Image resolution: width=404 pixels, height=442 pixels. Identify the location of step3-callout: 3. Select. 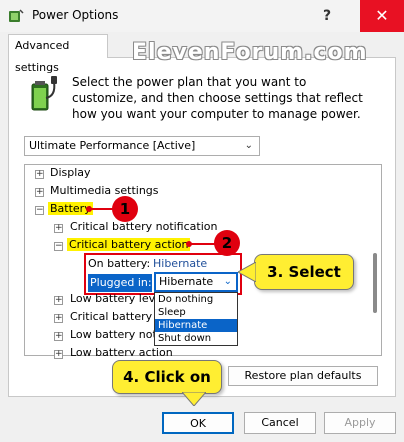
(304, 272).